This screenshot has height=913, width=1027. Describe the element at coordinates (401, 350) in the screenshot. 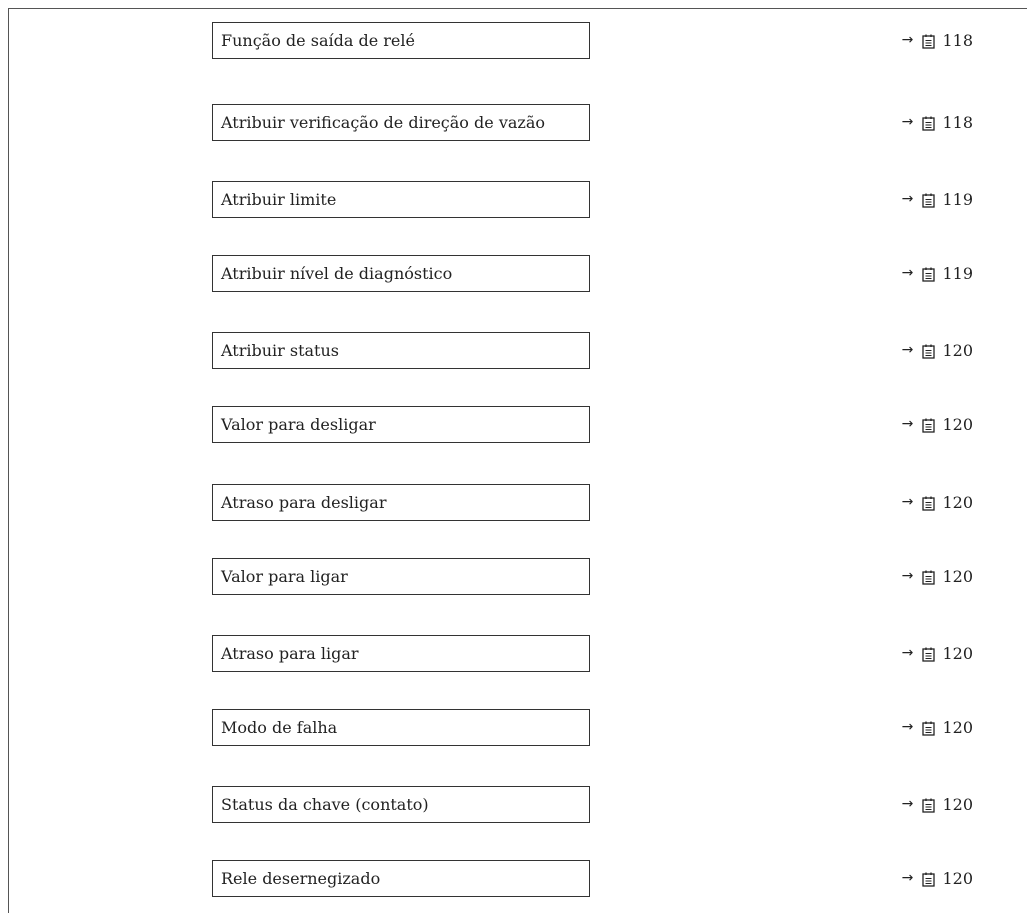

I see `parameter-button: Atribuir status` at that location.